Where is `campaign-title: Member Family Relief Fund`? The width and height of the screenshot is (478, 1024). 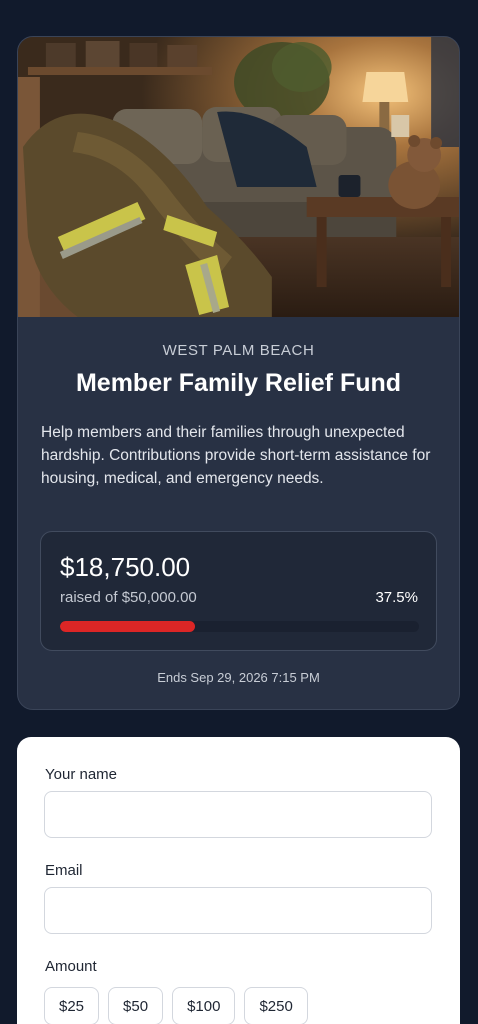 campaign-title: Member Family Relief Fund is located at coordinates (238, 383).